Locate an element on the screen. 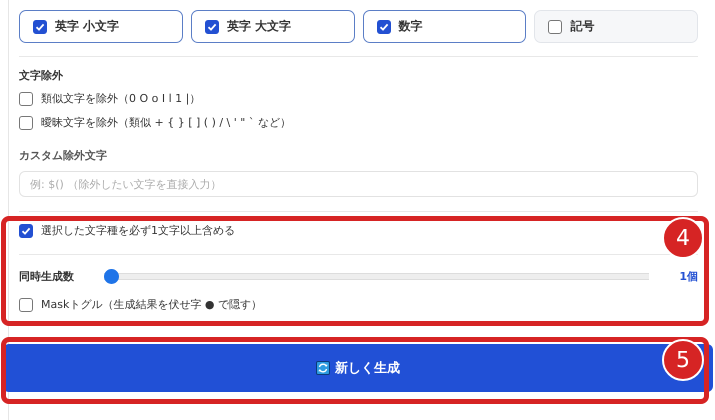 The width and height of the screenshot is (715, 420). option-label: 英字 大文字 is located at coordinates (258, 26).